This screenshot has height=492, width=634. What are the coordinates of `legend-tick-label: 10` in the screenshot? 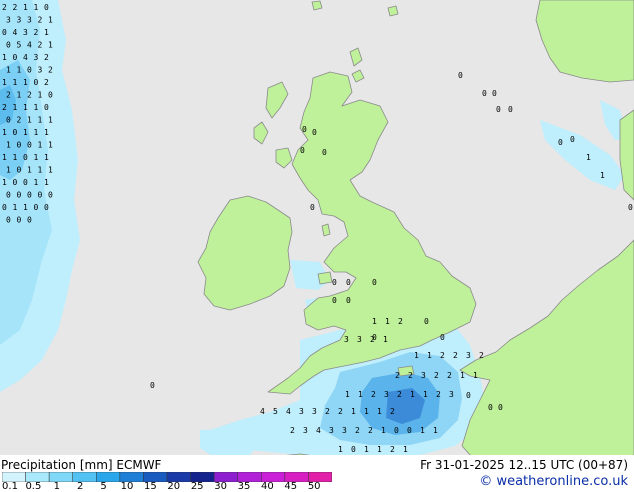 It's located at (127, 486).